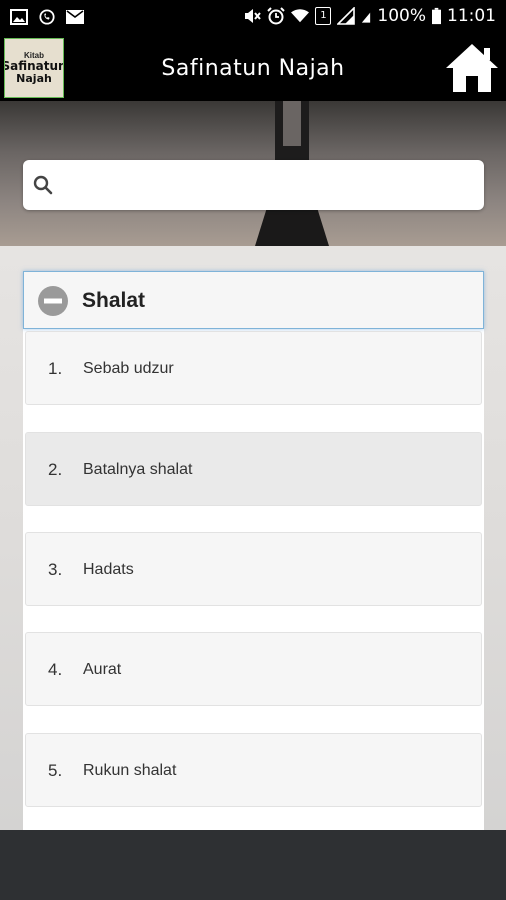 This screenshot has width=506, height=900. I want to click on item-number: 4., so click(55, 669).